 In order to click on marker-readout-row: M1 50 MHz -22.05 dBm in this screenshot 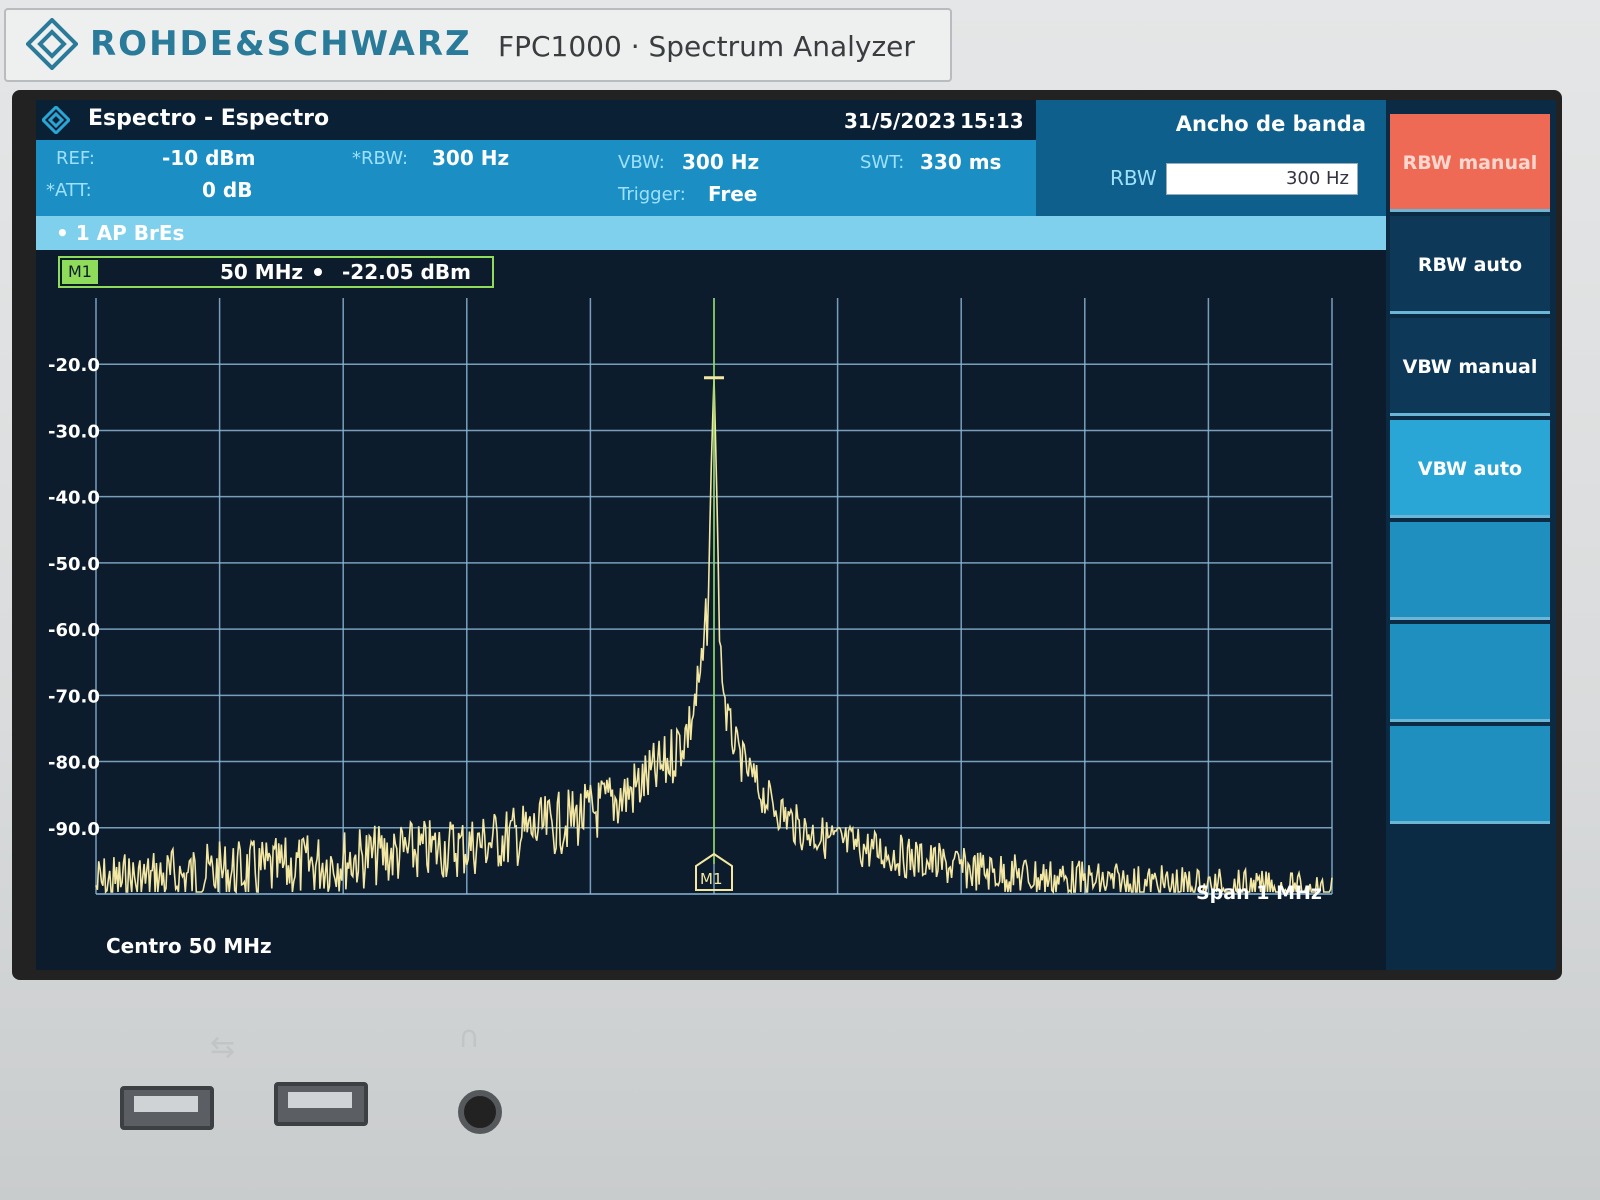, I will do `click(711, 272)`.